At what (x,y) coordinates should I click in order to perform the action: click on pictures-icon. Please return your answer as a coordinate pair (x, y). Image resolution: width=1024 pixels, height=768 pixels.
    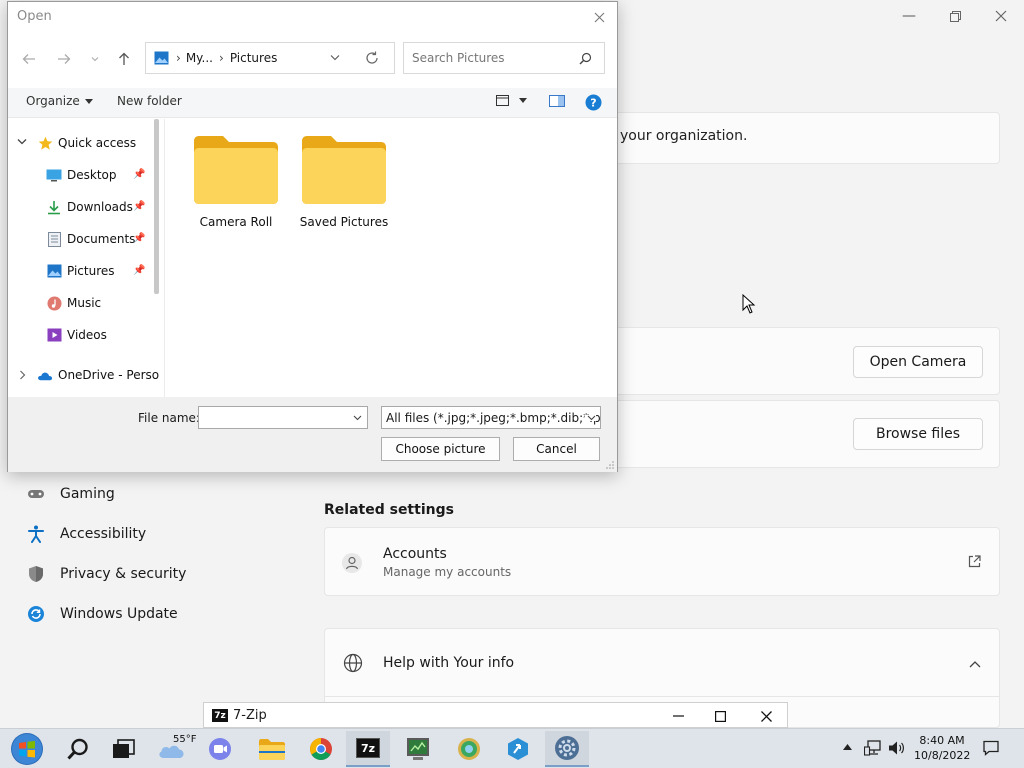
    Looking at the image, I should click on (161, 58).